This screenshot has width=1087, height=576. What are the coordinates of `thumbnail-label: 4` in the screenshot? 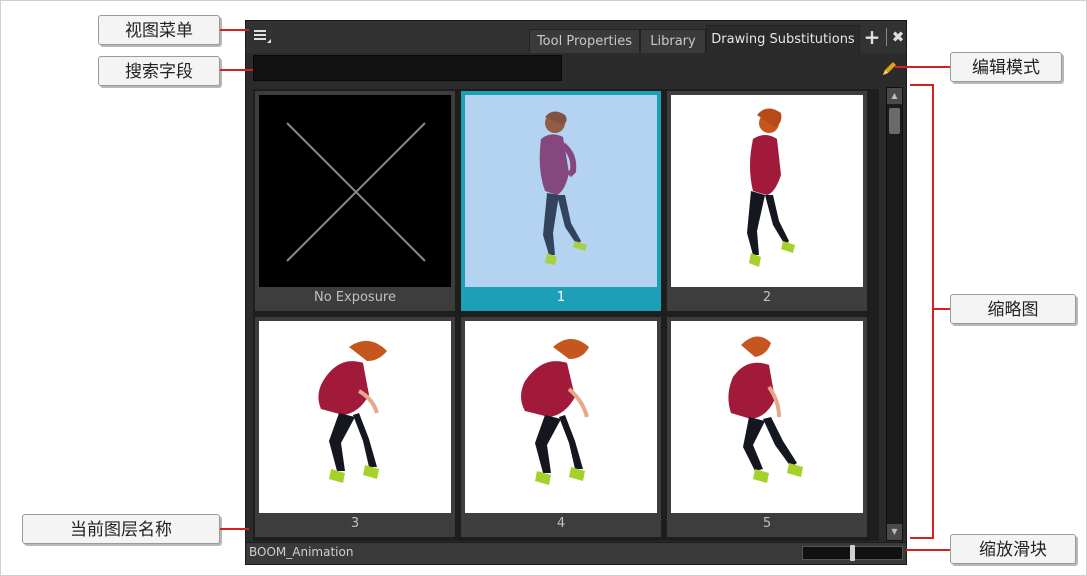 It's located at (561, 523).